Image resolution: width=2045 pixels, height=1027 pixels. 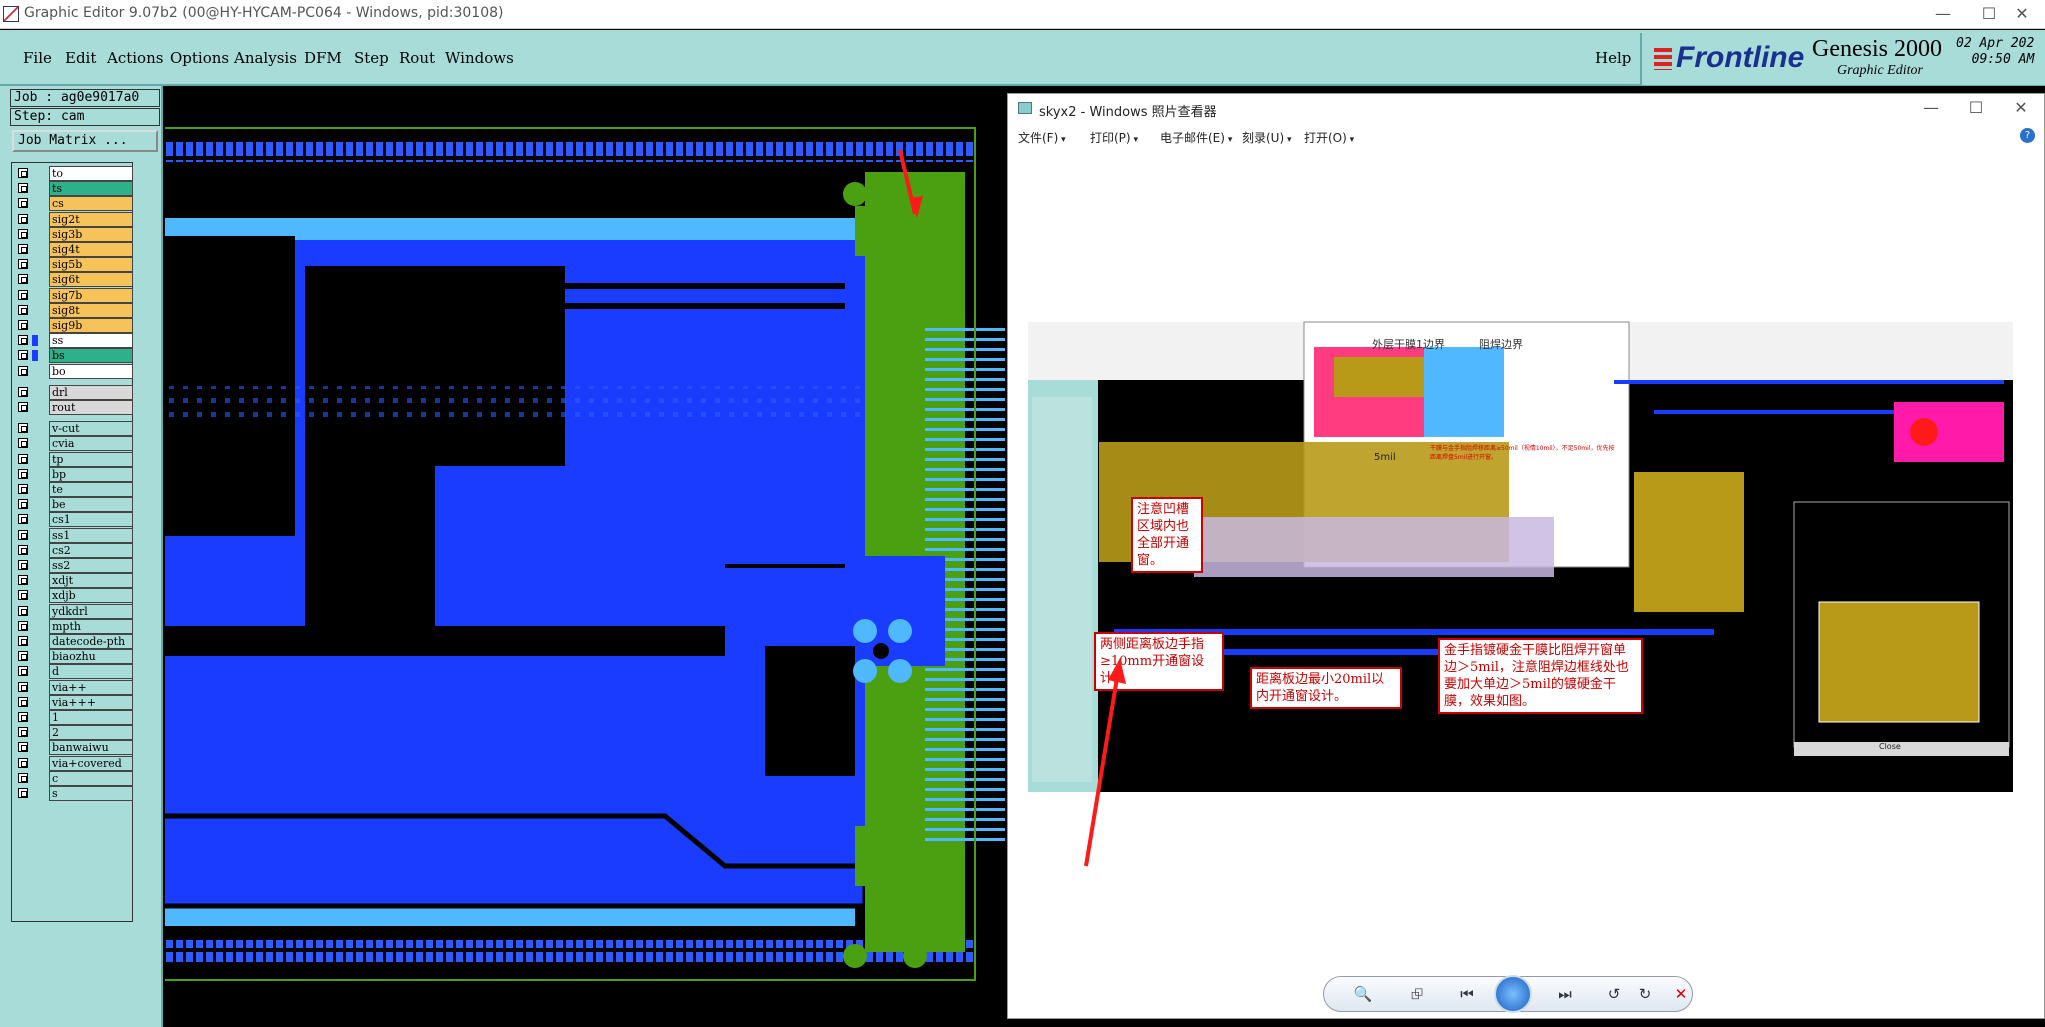 What do you see at coordinates (73, 392) in the screenshot?
I see `layer-row: drl` at bounding box center [73, 392].